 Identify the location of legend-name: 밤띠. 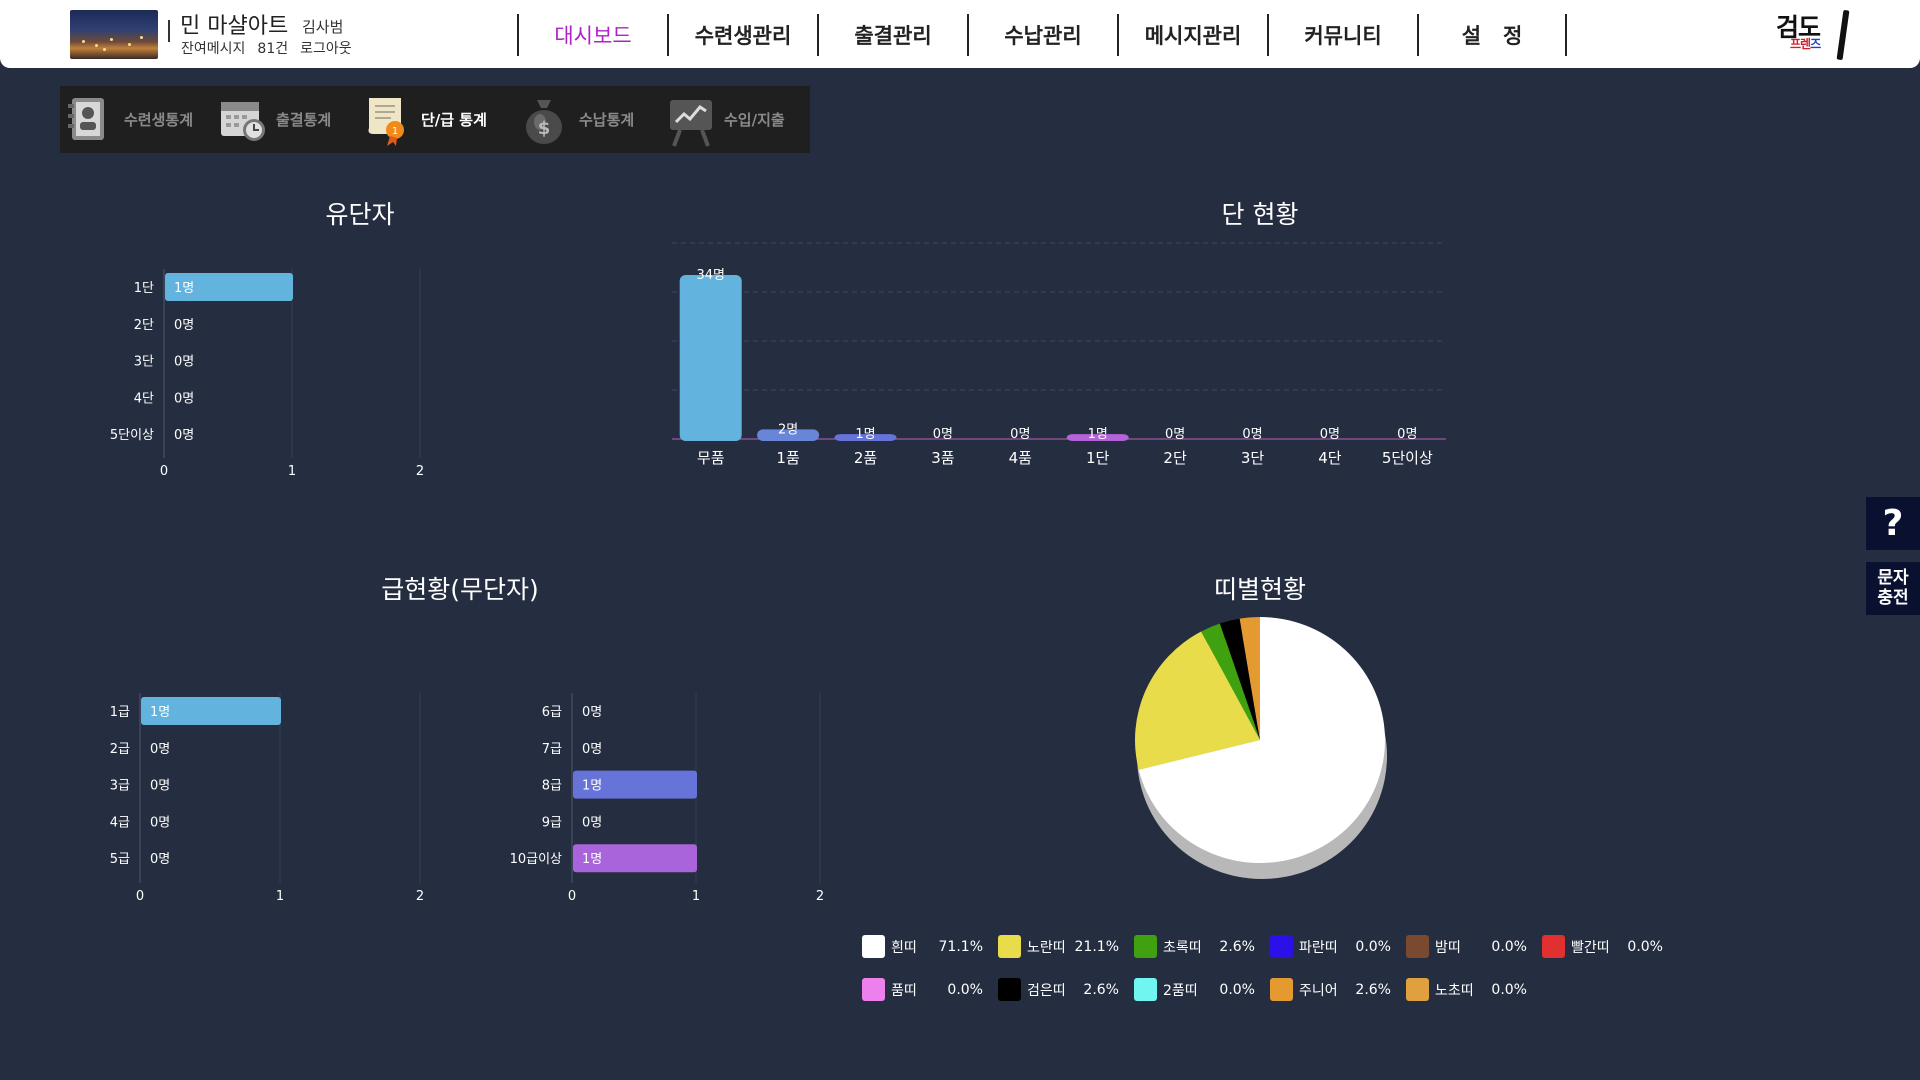
(1448, 947).